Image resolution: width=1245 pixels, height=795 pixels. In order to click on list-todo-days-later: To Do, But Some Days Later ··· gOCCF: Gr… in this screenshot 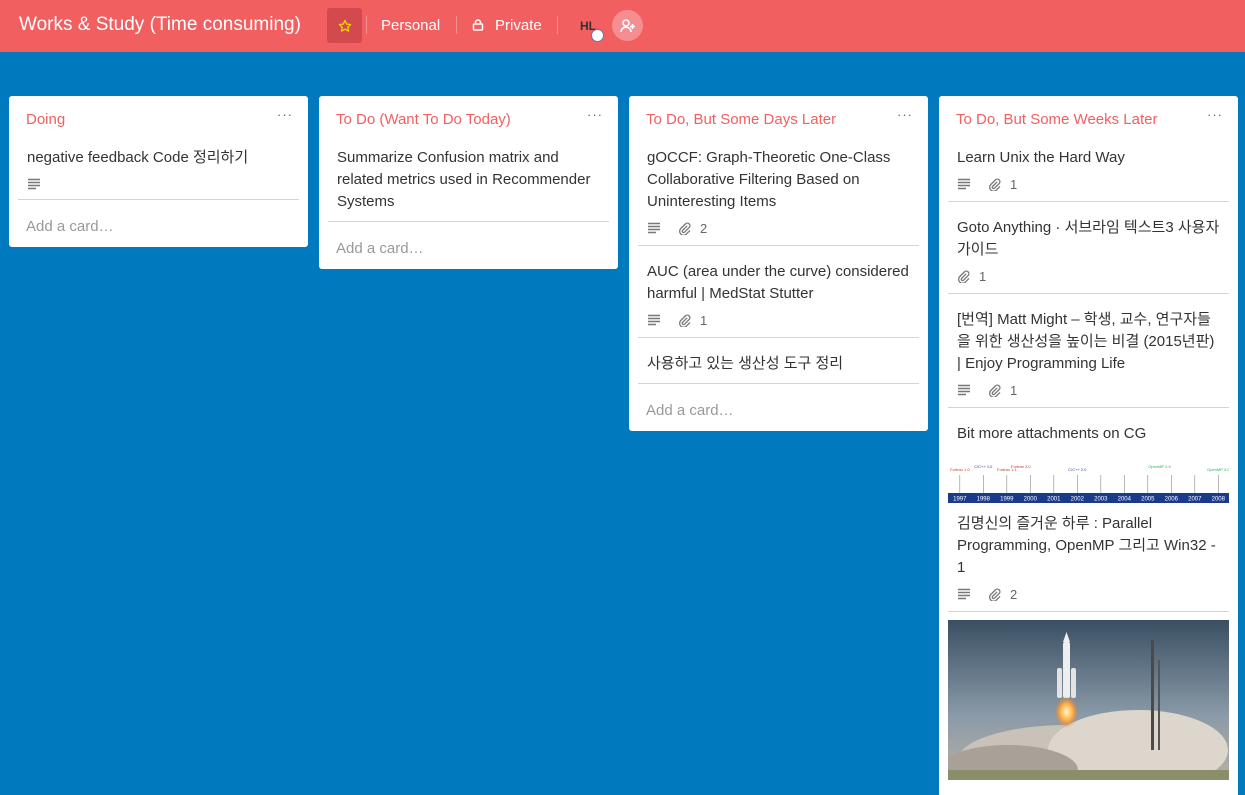, I will do `click(778, 263)`.